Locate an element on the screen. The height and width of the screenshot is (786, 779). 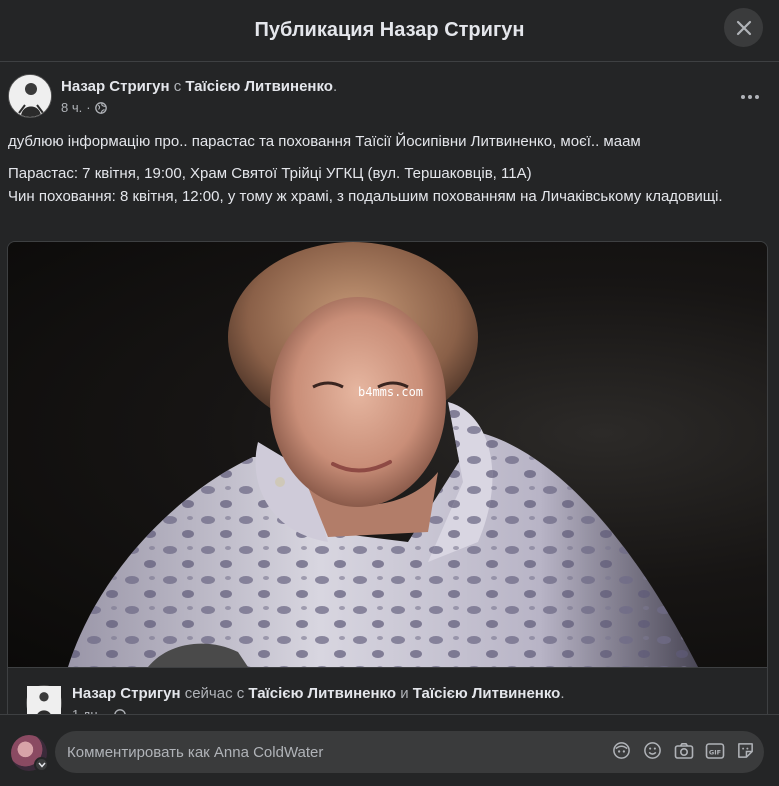
avatar-sticker-button is located at coordinates (621, 750).